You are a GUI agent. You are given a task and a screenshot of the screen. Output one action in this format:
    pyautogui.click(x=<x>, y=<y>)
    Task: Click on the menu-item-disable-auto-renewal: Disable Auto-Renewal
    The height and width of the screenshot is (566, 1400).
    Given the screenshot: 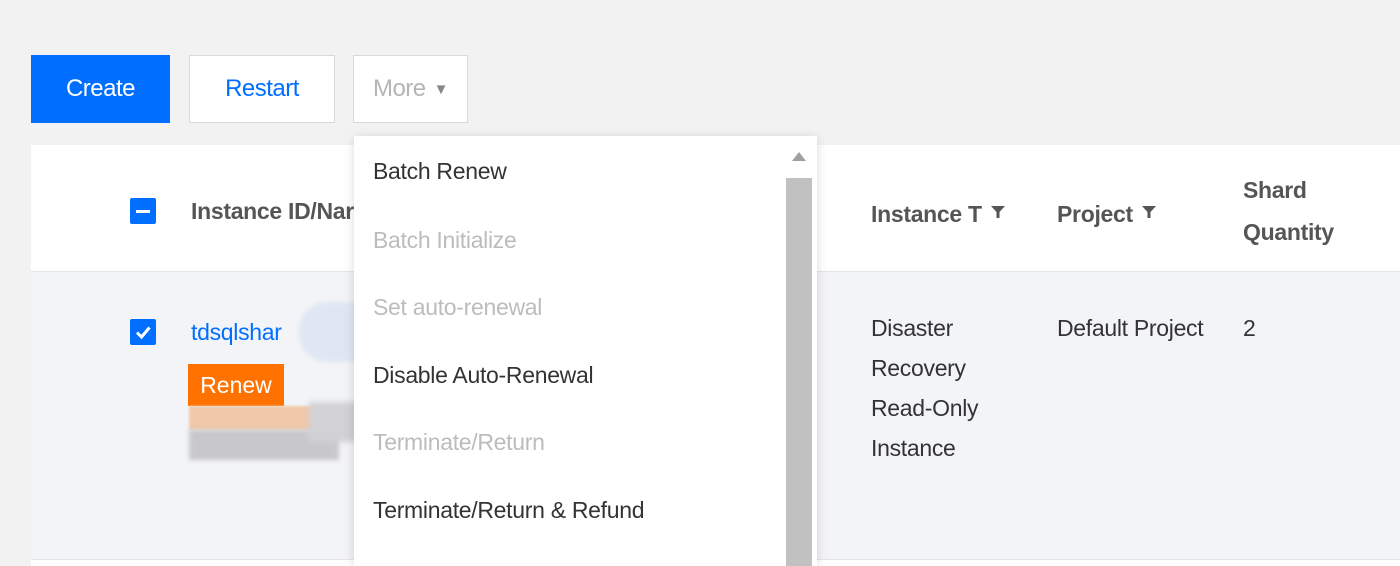 What is the action you would take?
    pyautogui.click(x=483, y=375)
    